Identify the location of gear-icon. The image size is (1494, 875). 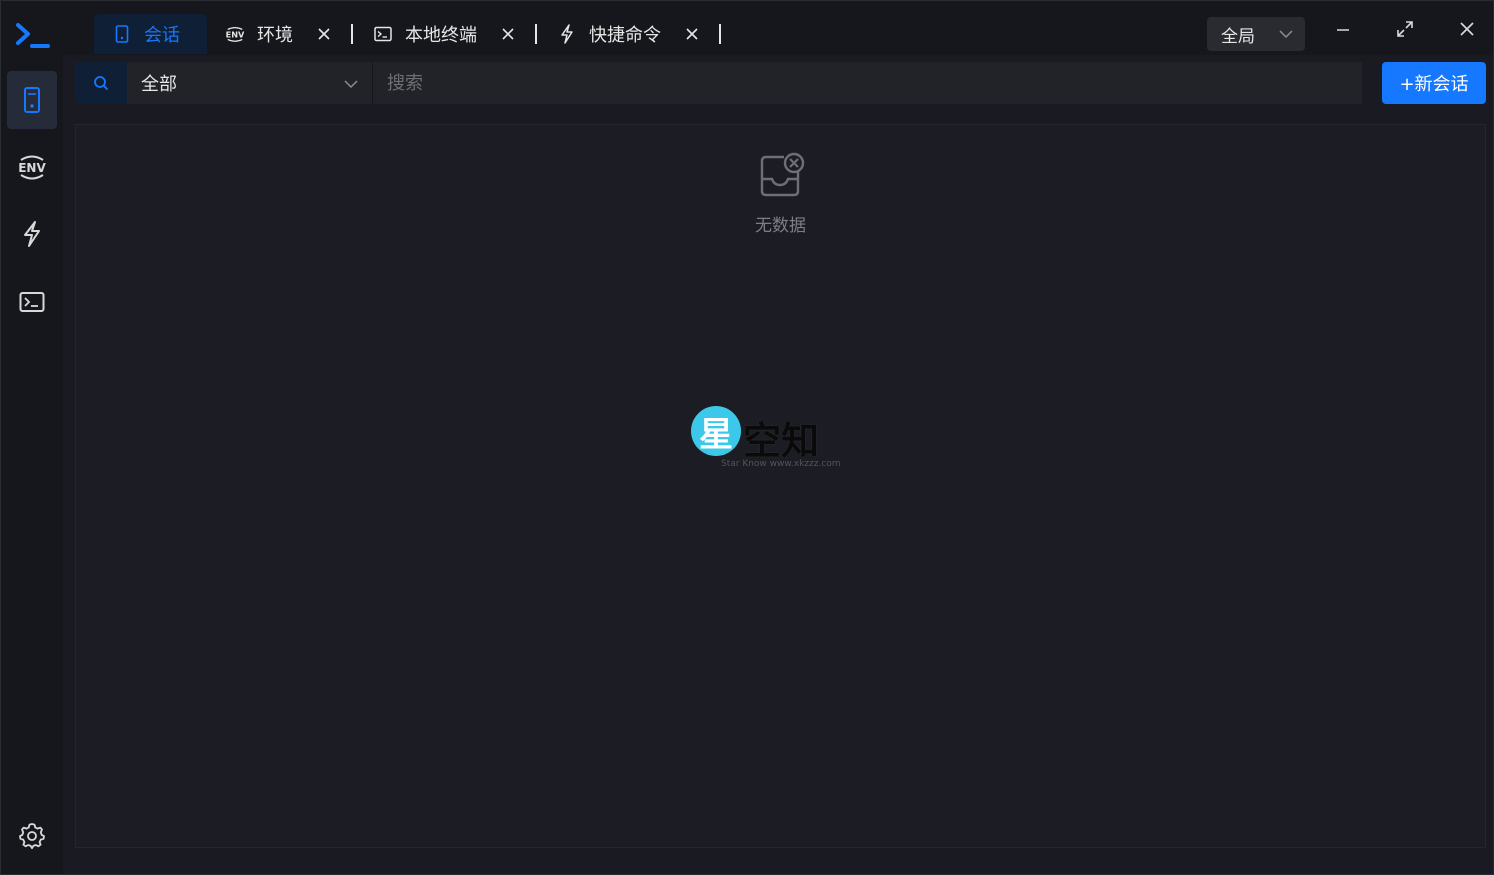
(32, 836).